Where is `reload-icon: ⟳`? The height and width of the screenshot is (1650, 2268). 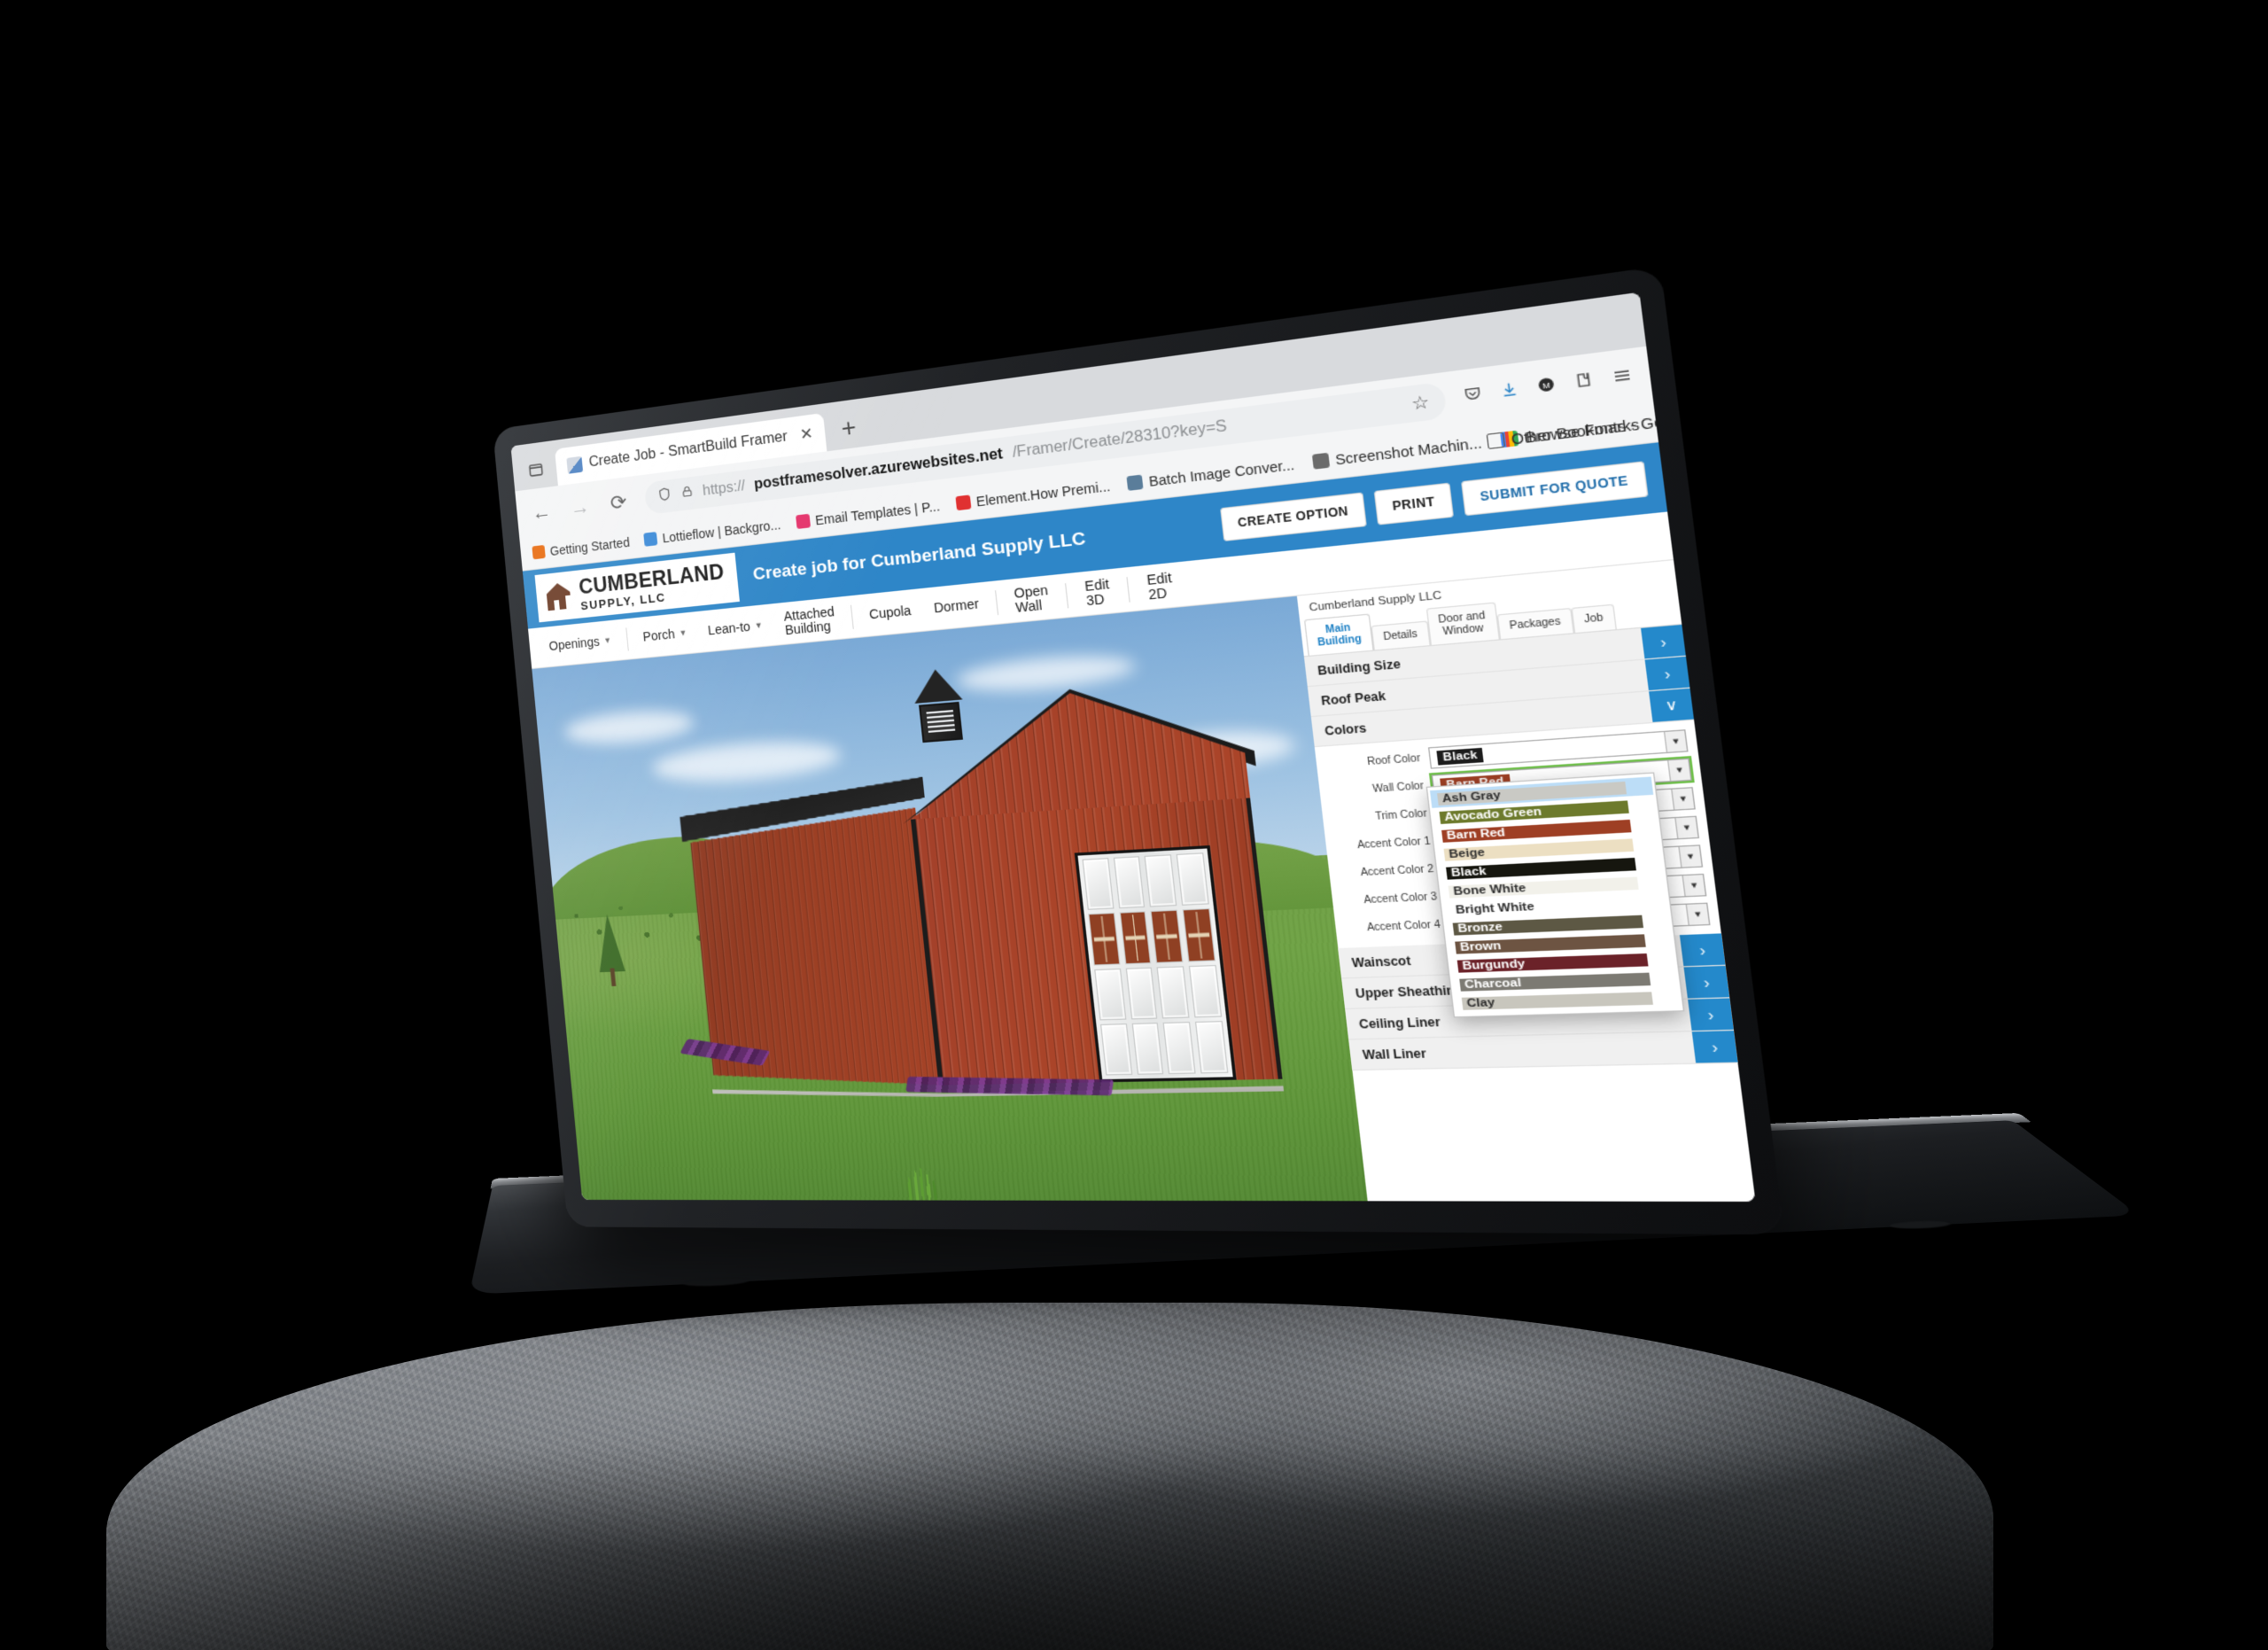
reload-icon: ⟳ is located at coordinates (619, 502).